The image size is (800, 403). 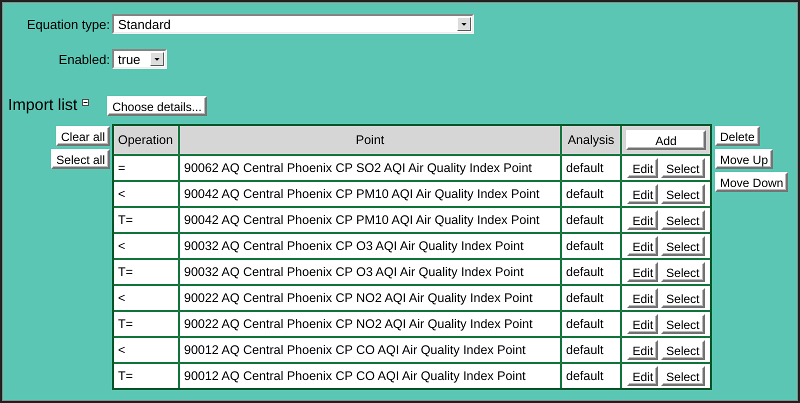 I want to click on add-button: Add, so click(x=666, y=140).